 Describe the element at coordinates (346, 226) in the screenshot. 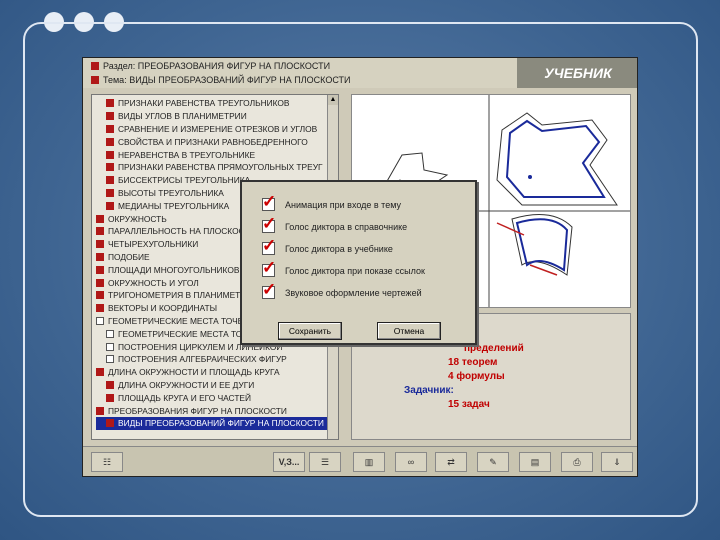

I see `option-label: Голос диктора в справочнике` at that location.